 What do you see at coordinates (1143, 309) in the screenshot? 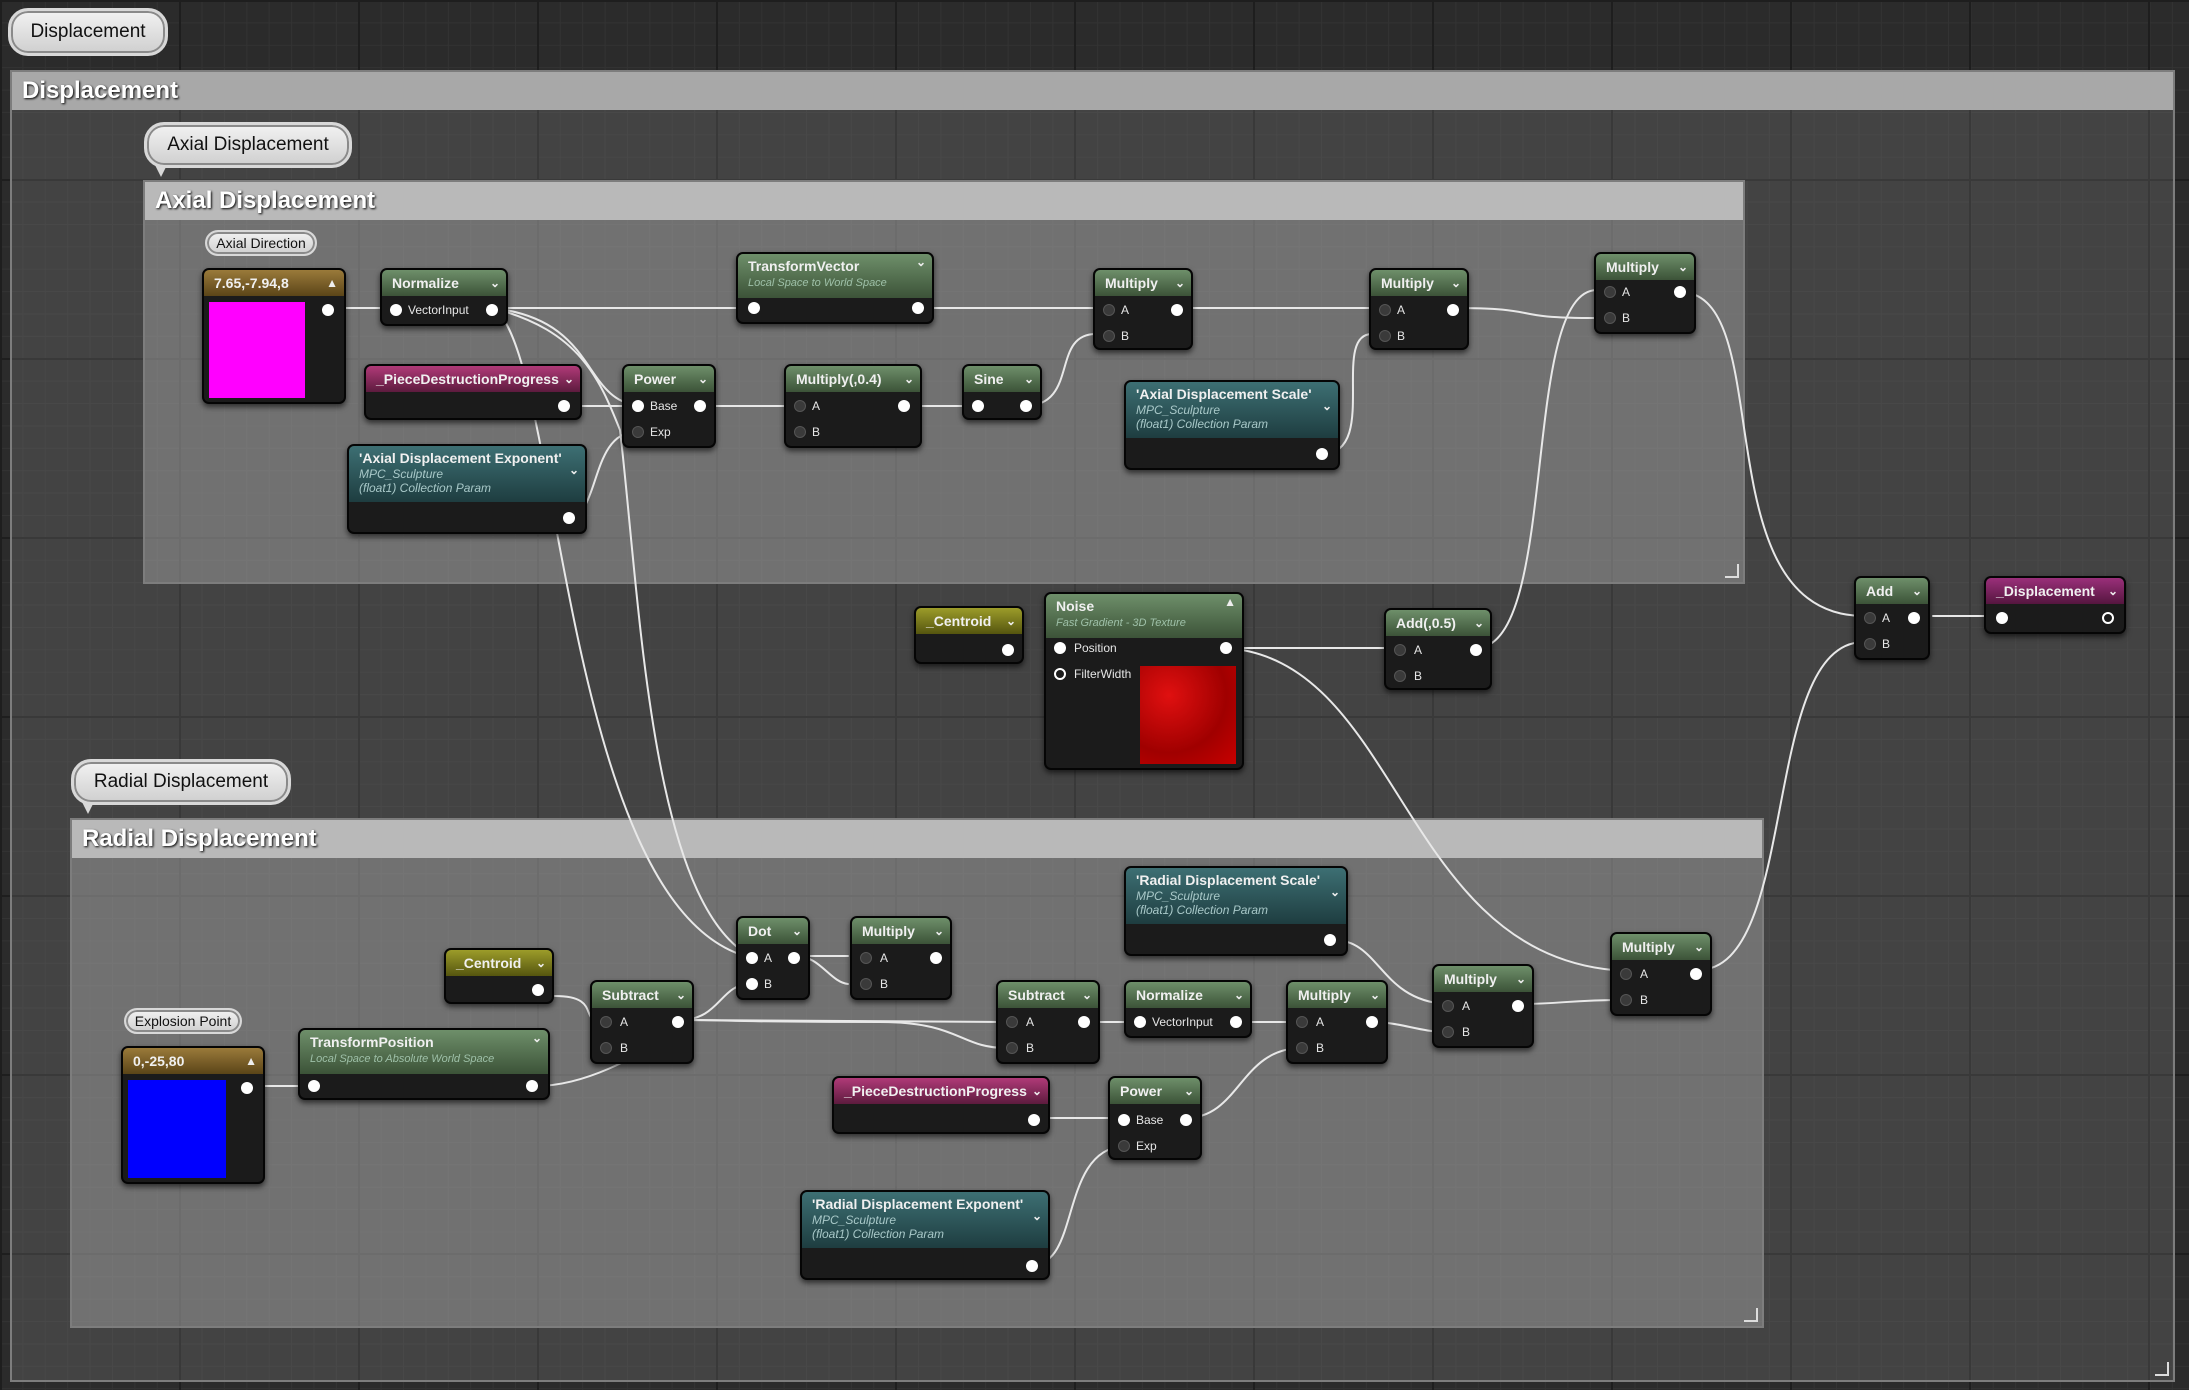
I see `node-multiply-1: Multiply ⌄ A B` at bounding box center [1143, 309].